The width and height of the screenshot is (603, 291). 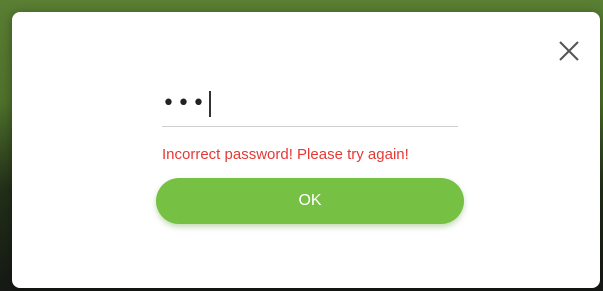 I want to click on ok-button: OK, so click(x=310, y=201).